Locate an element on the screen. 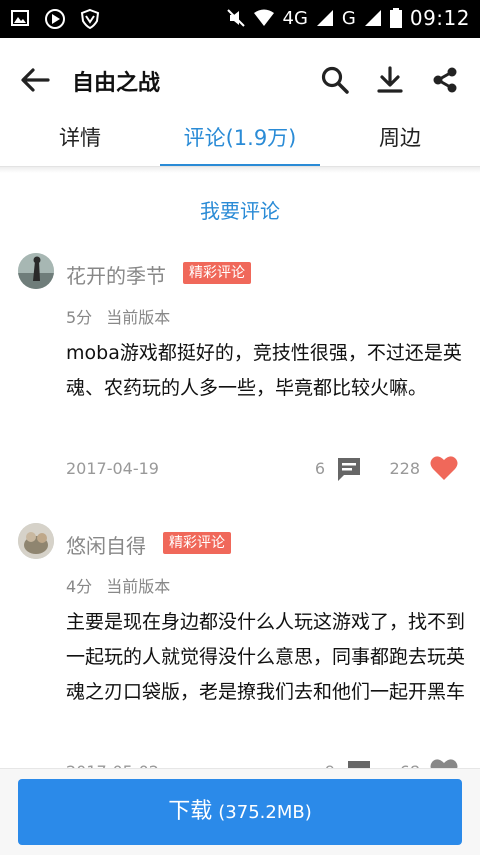 The height and width of the screenshot is (855, 480). mute-icon is located at coordinates (235, 18).